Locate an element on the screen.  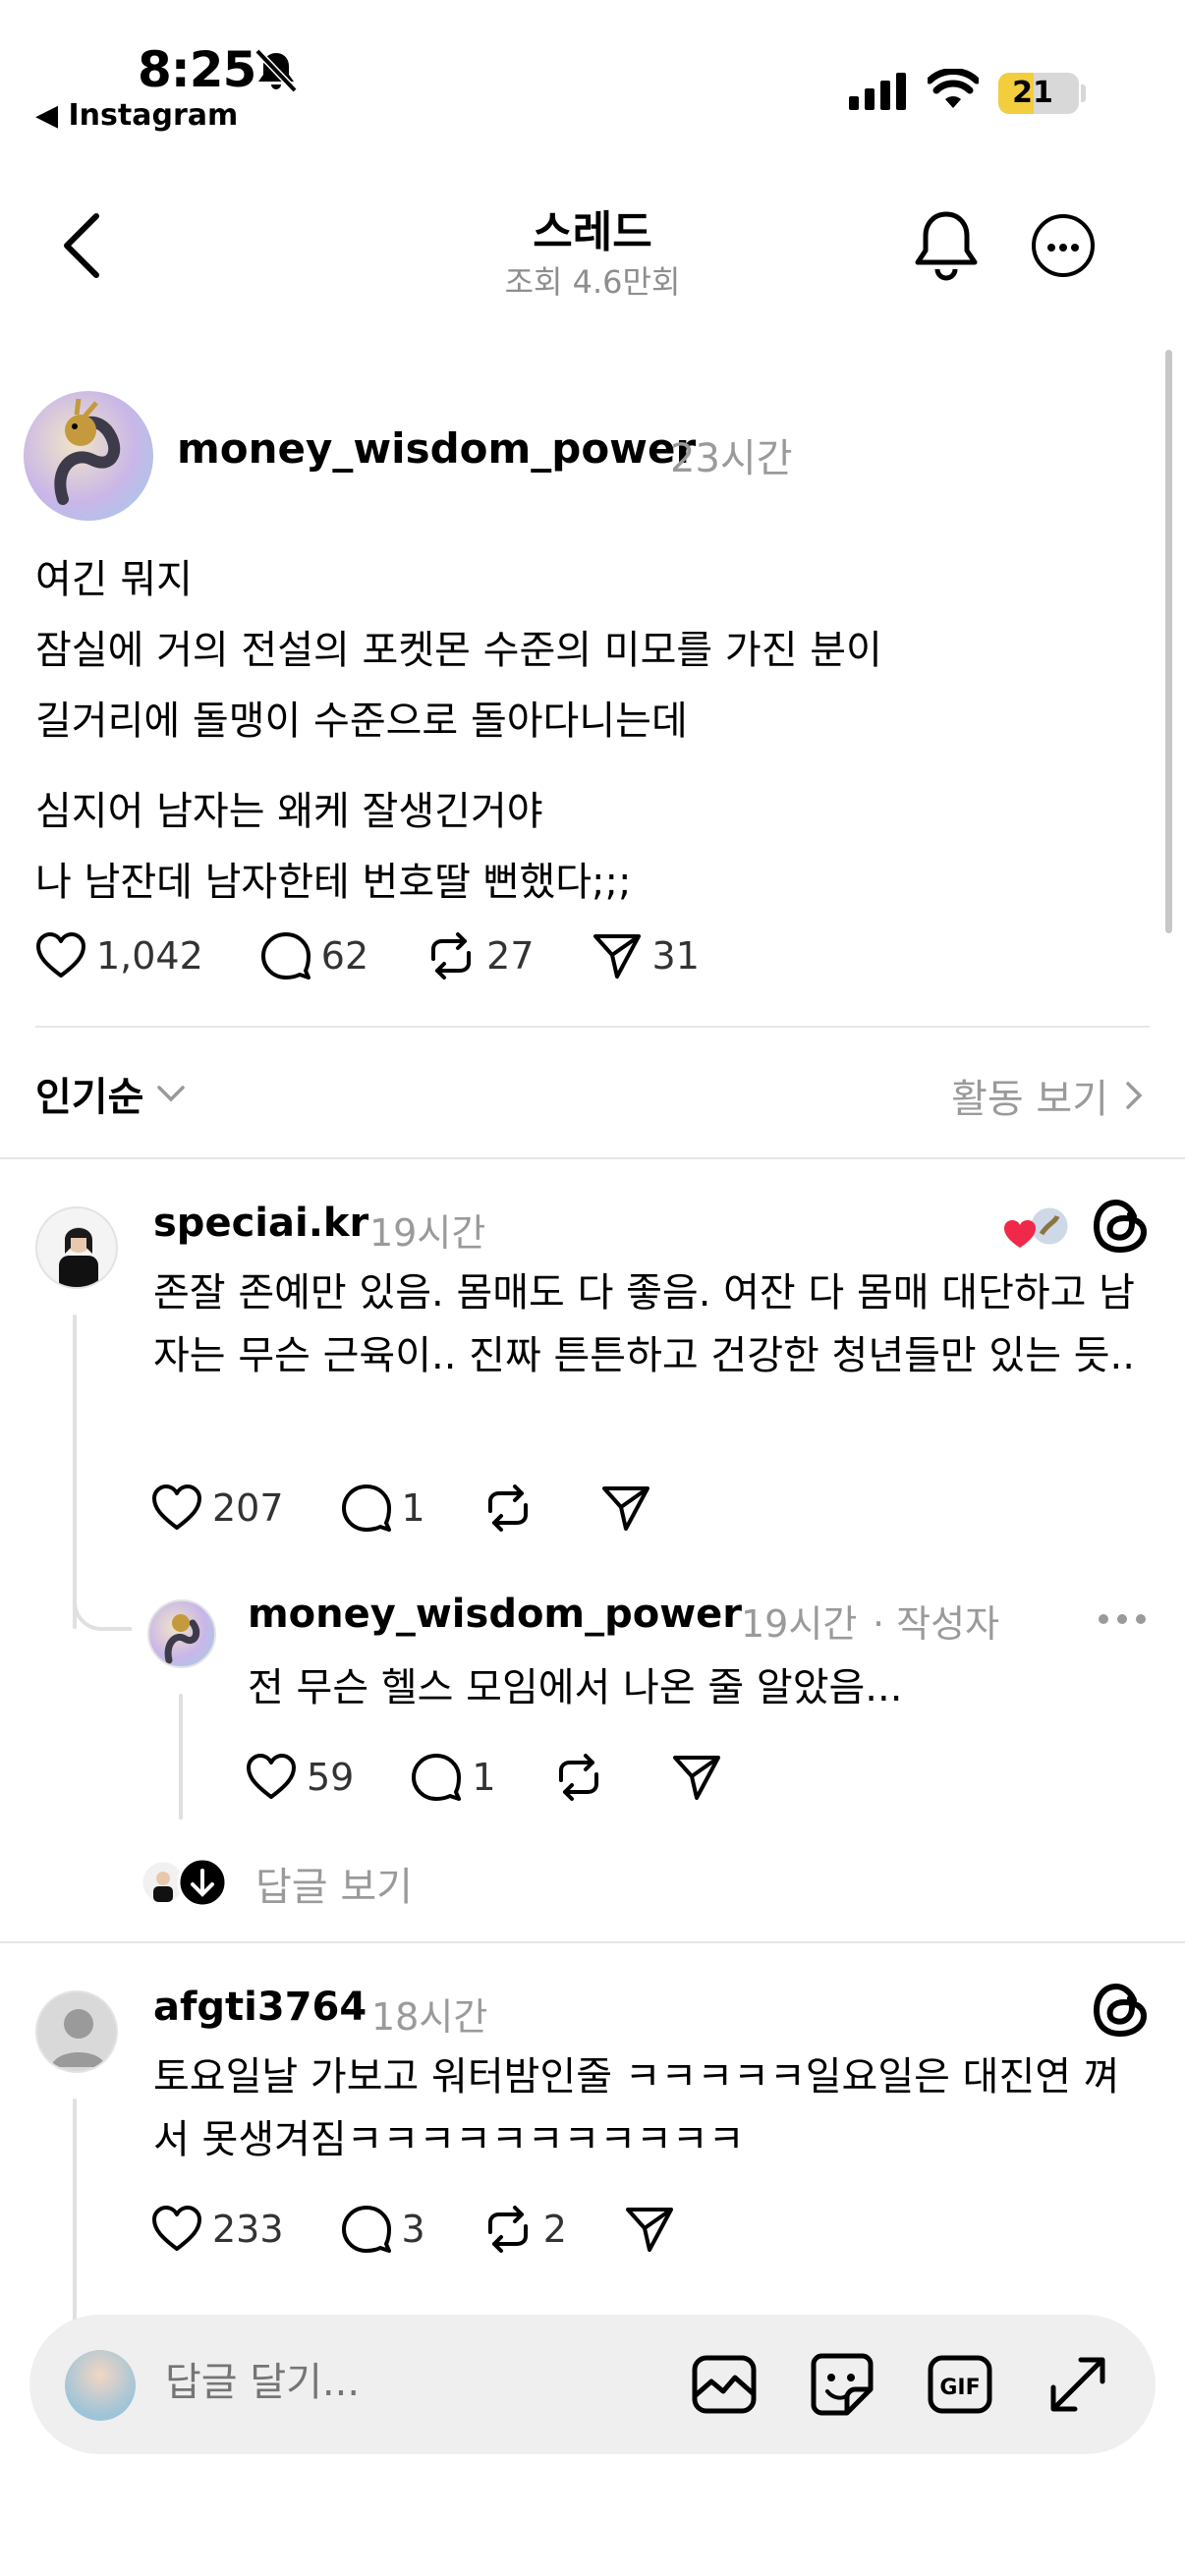
view-activity-link: 활동 보기 is located at coordinates (1049, 1095).